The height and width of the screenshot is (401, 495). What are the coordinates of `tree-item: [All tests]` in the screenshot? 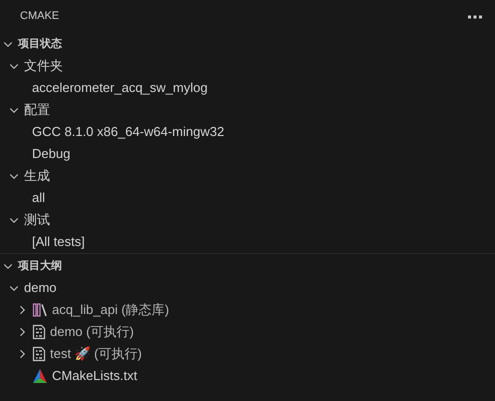 It's located at (58, 242).